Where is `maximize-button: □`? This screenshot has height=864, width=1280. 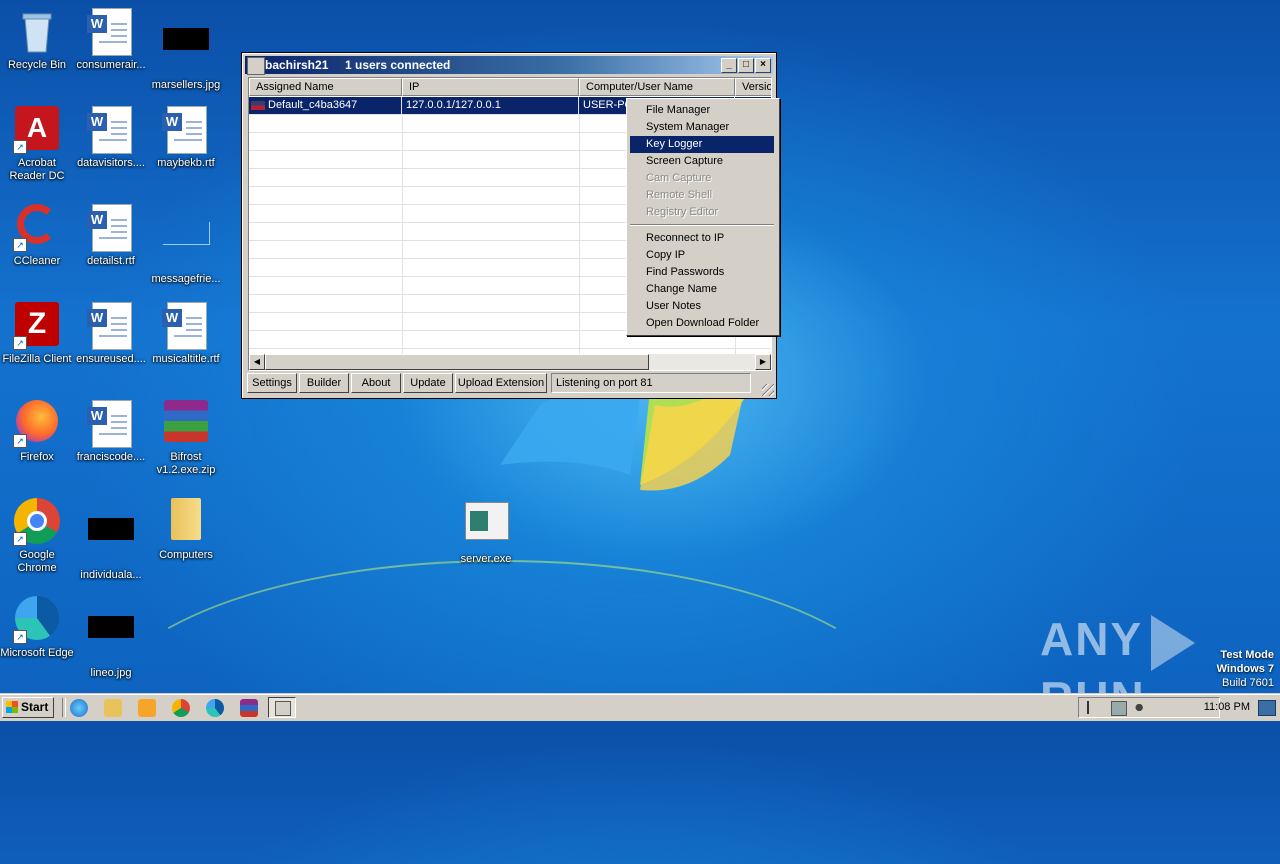
maximize-button: □ is located at coordinates (746, 65).